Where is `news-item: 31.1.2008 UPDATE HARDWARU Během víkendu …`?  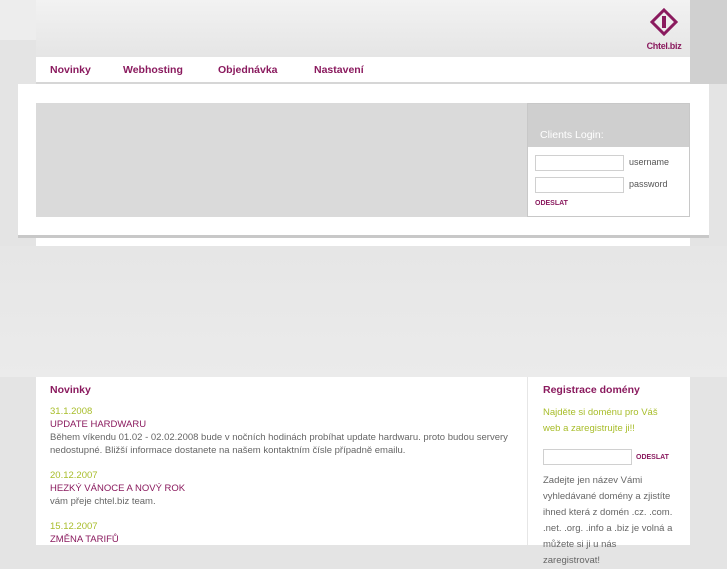
news-item: 31.1.2008 UPDATE HARDWARU Během víkendu … is located at coordinates (281, 431).